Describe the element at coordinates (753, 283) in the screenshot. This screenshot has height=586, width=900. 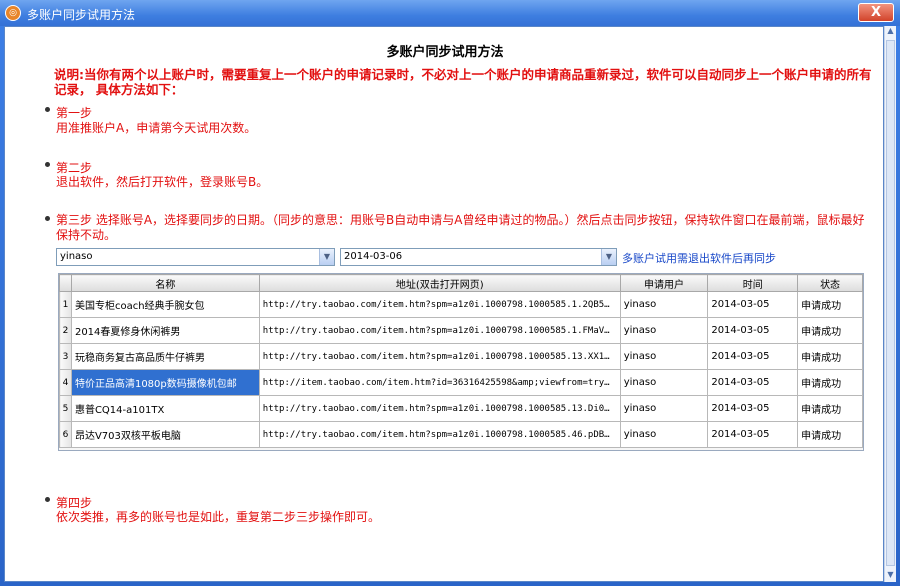
I see `column-header-time: 时间` at that location.